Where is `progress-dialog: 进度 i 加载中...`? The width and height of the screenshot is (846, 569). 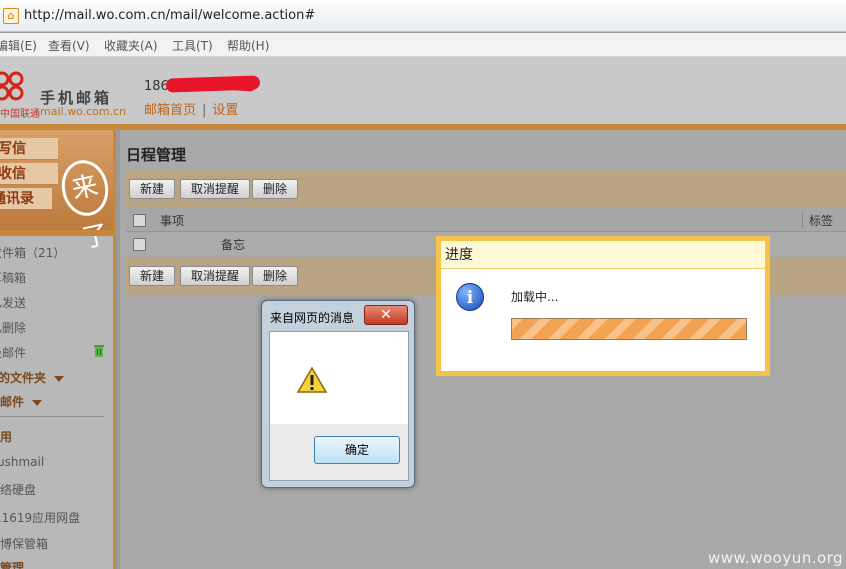
progress-dialog: 进度 i 加载中... is located at coordinates (603, 306).